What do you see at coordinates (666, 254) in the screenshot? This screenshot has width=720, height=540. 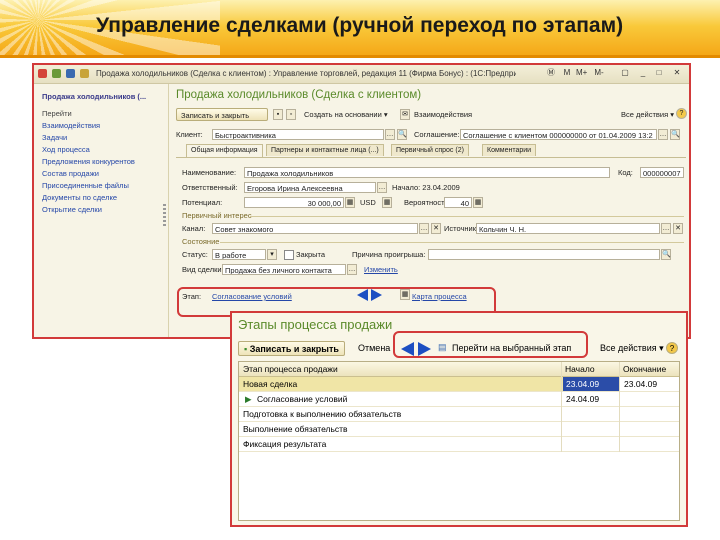 I see `reason-select-icon: 🔍` at bounding box center [666, 254].